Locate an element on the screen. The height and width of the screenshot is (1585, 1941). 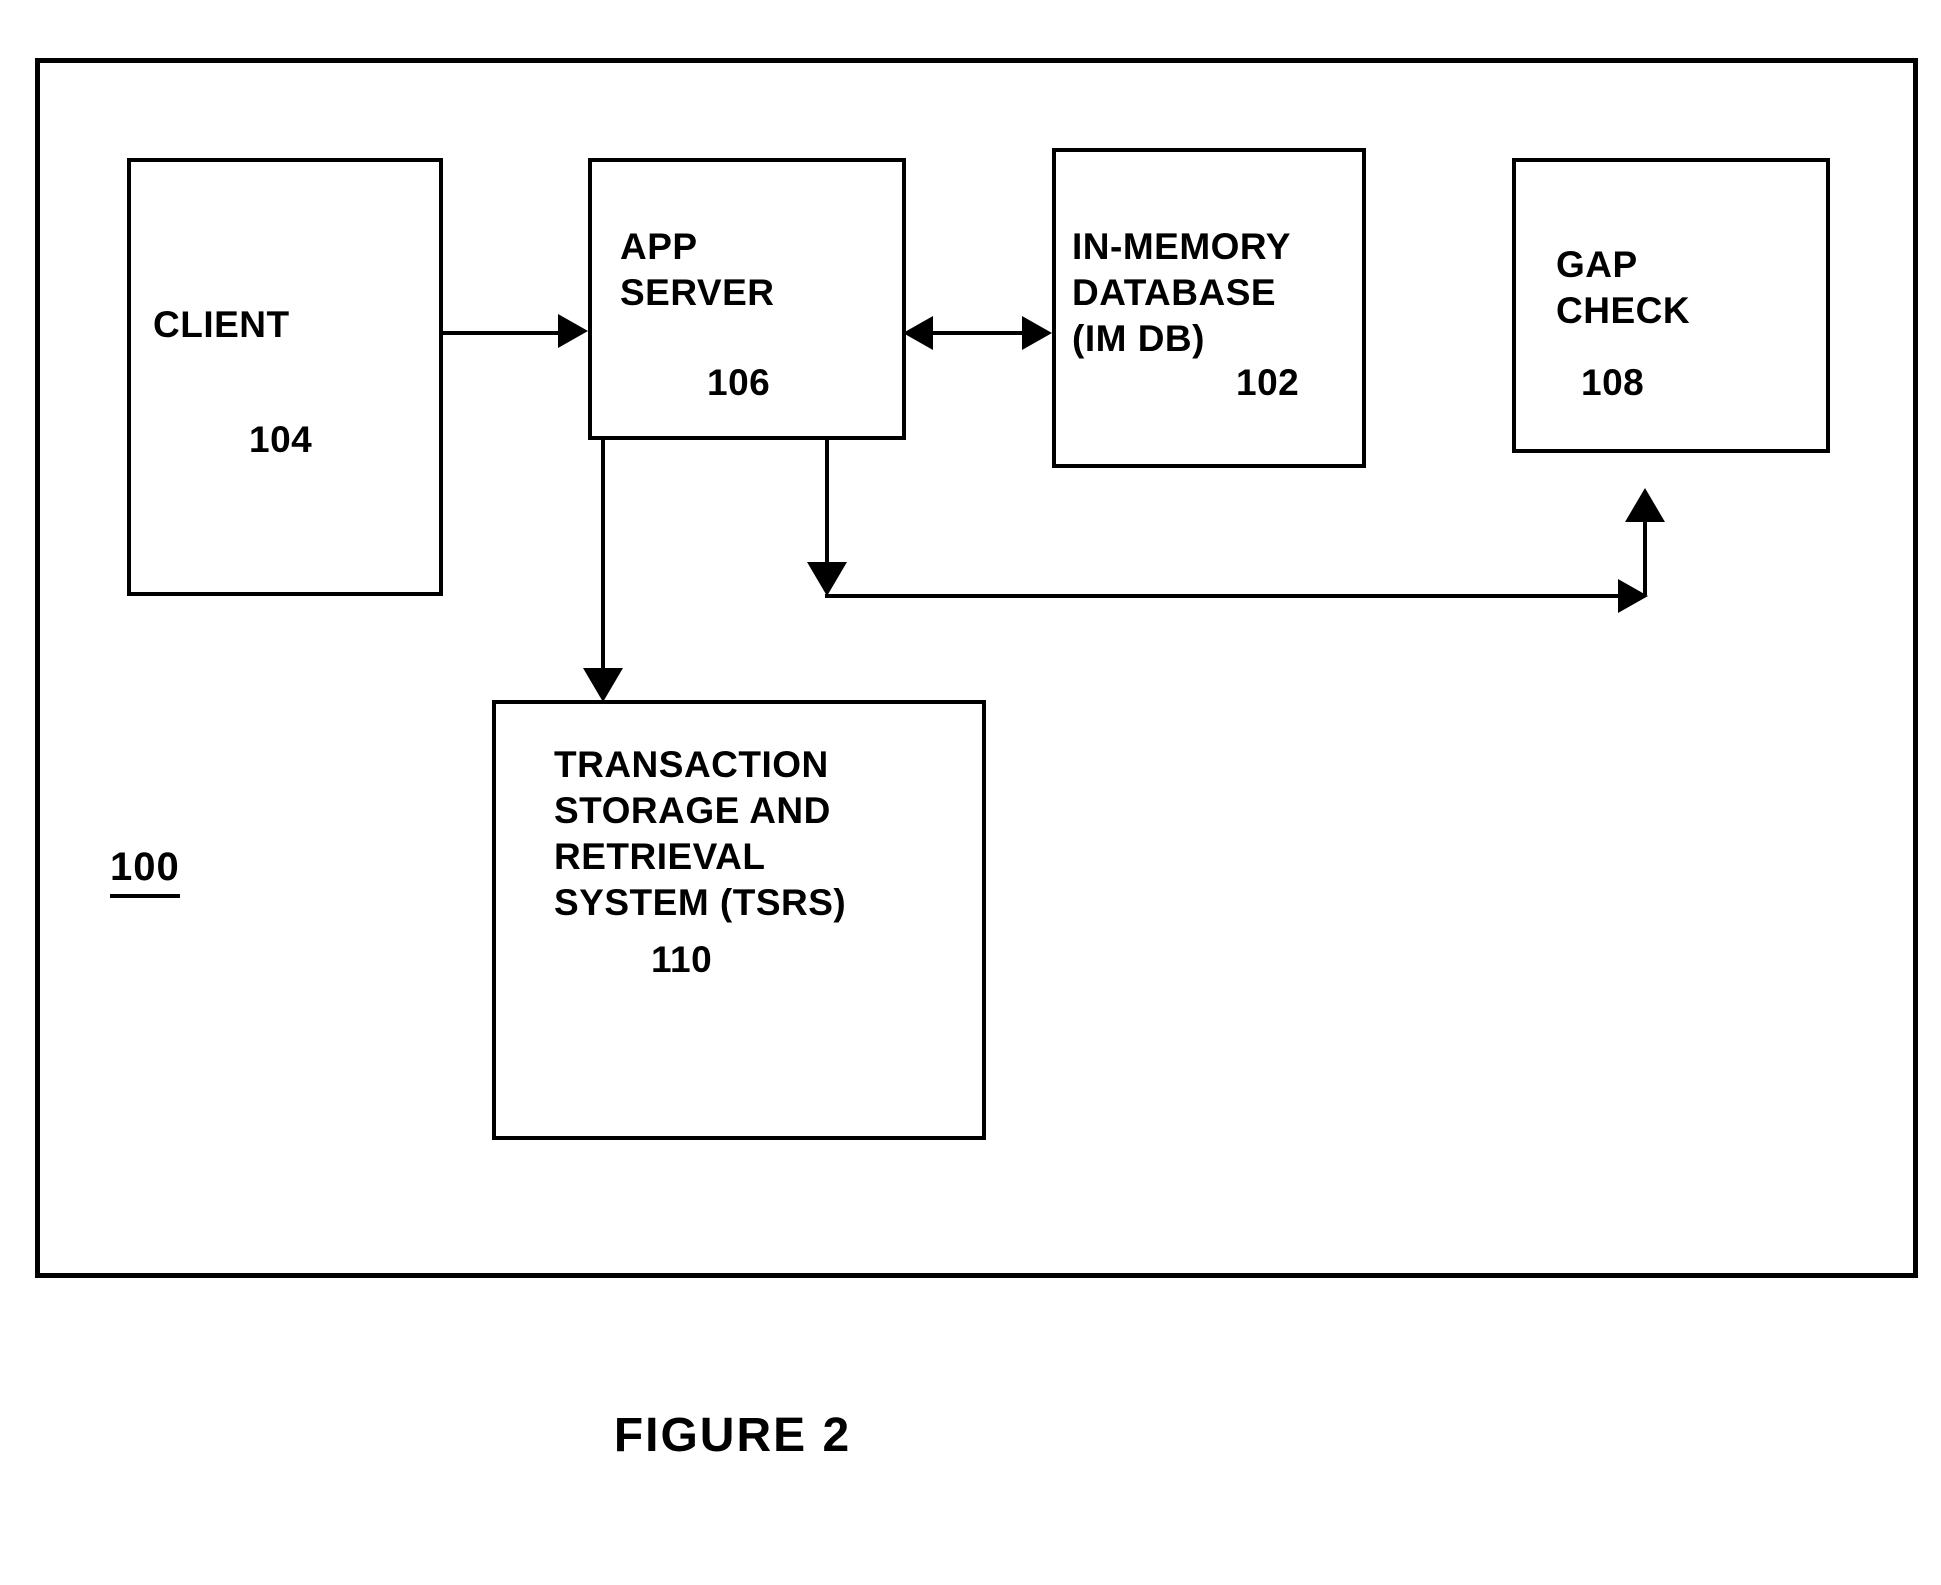
system-reference-numeral: 100 is located at coordinates (145, 871).